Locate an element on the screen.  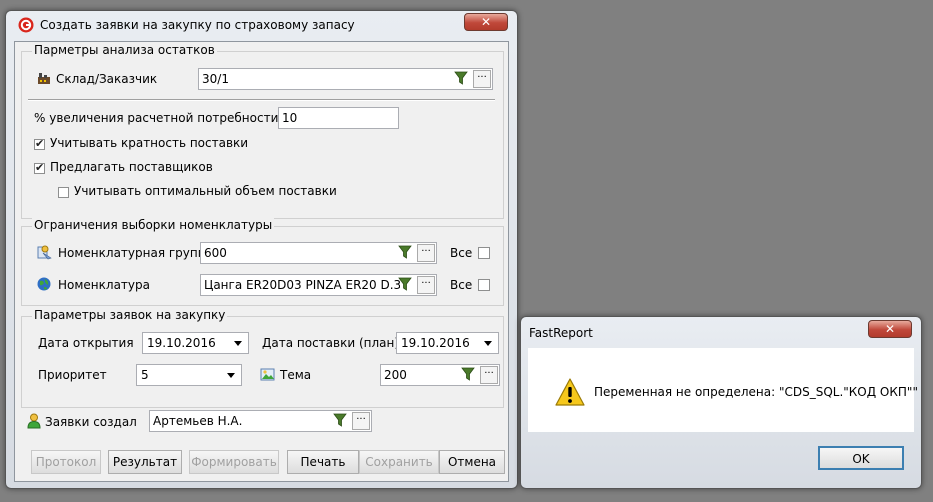
nomenclature-item-field: Цанга ER20D03 PINZA ER20 D.3-2 ··· is located at coordinates (318, 285).